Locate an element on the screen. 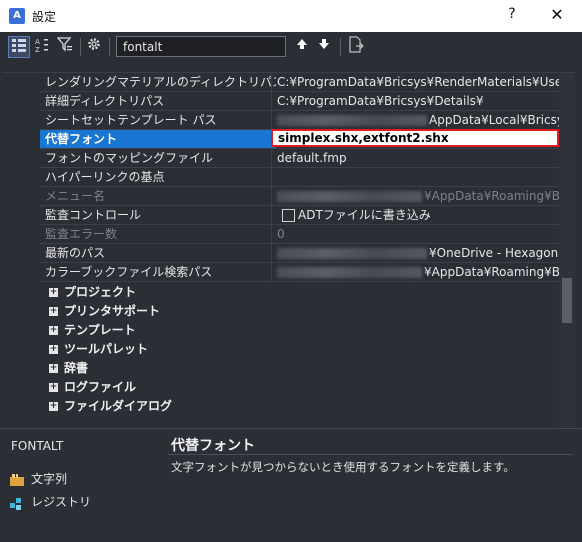 The height and width of the screenshot is (542, 582). setting-row-selected: 代替フォント simplex.shx,extfont2.shx is located at coordinates (307, 139).